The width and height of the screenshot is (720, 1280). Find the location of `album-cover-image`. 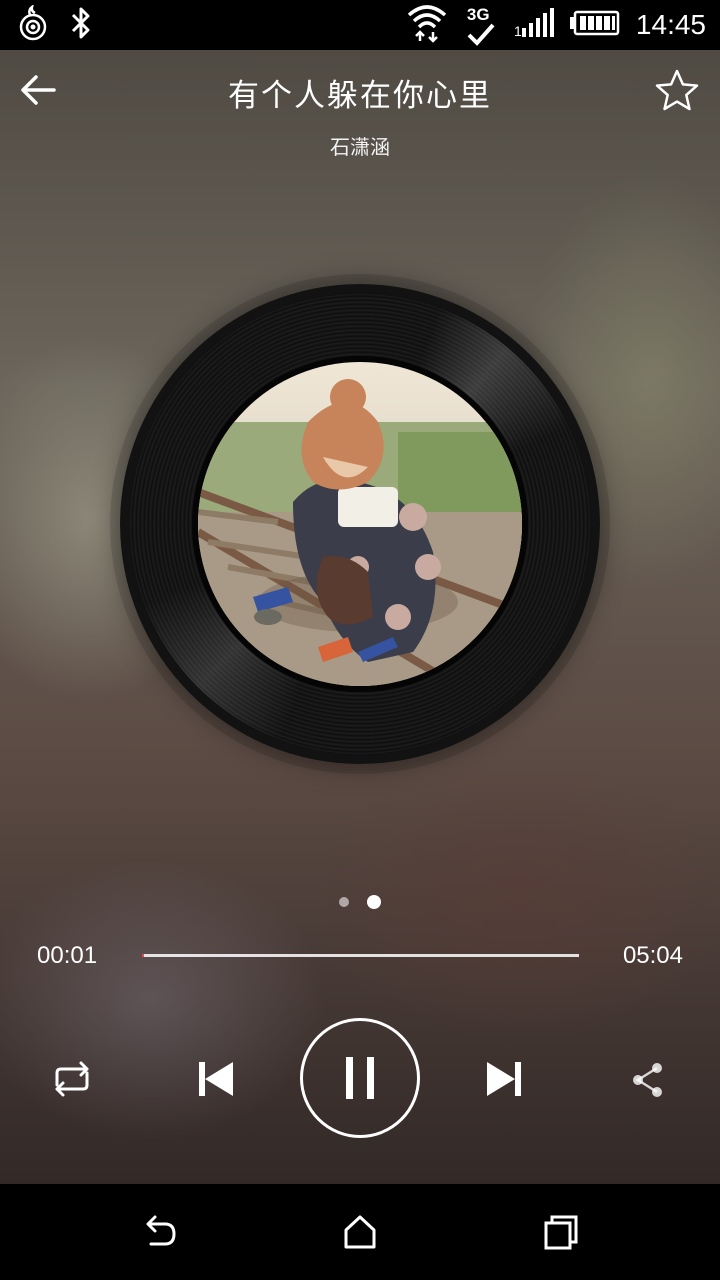

album-cover-image is located at coordinates (360, 524).